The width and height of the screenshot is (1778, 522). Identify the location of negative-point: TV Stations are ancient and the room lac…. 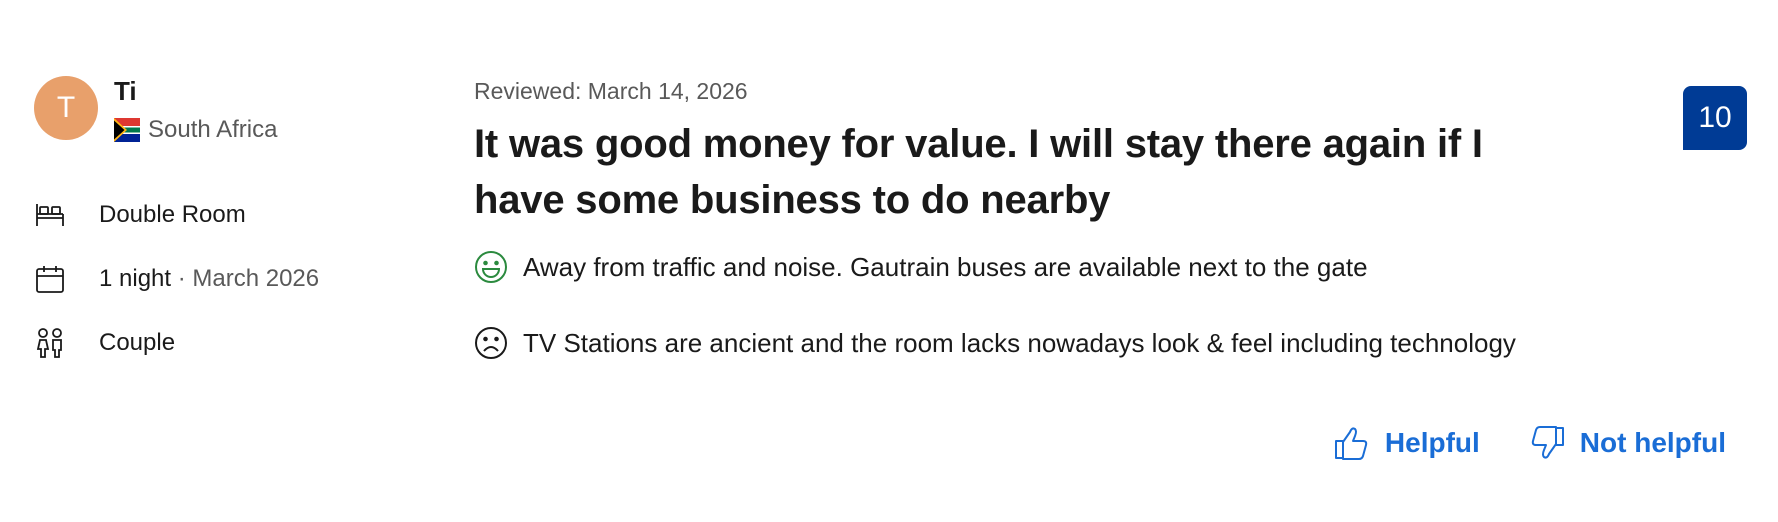
(1024, 343).